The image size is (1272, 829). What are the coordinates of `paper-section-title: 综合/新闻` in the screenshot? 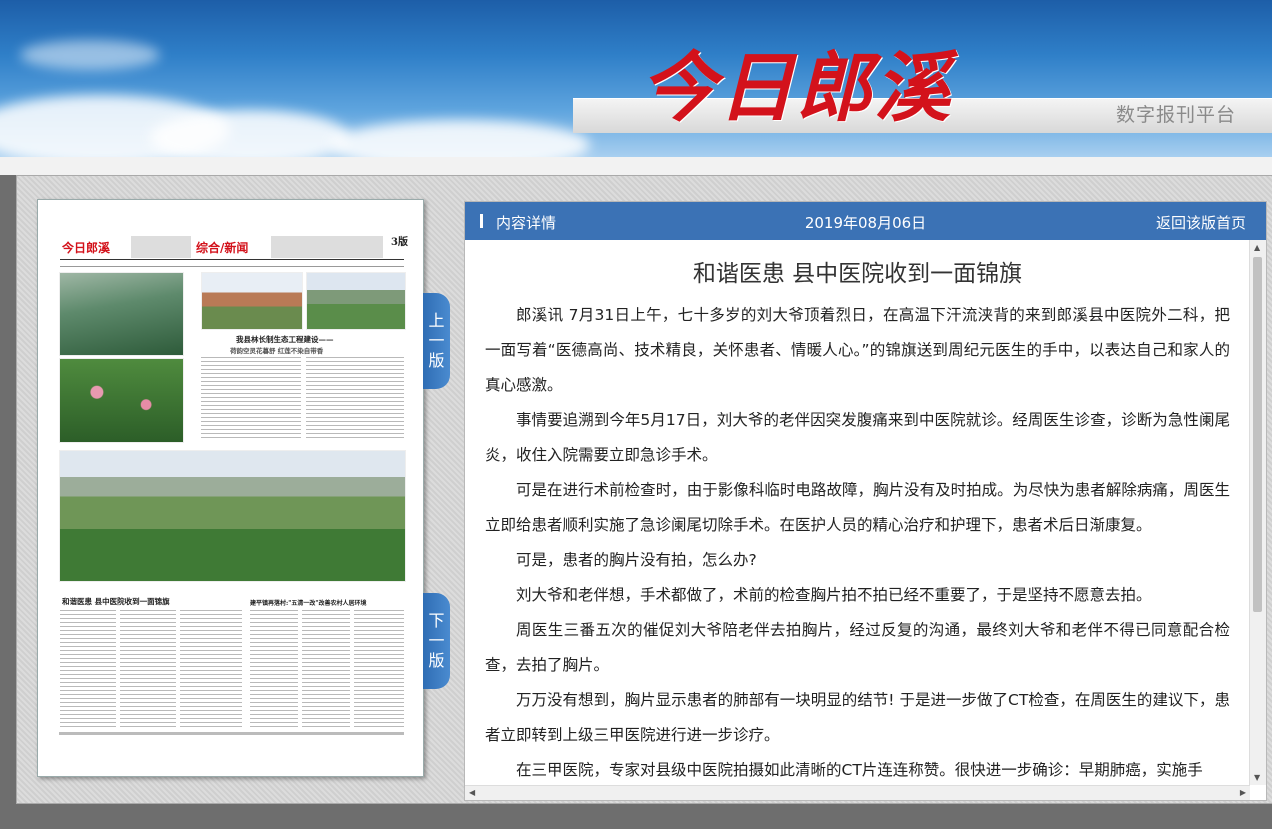 It's located at (222, 248).